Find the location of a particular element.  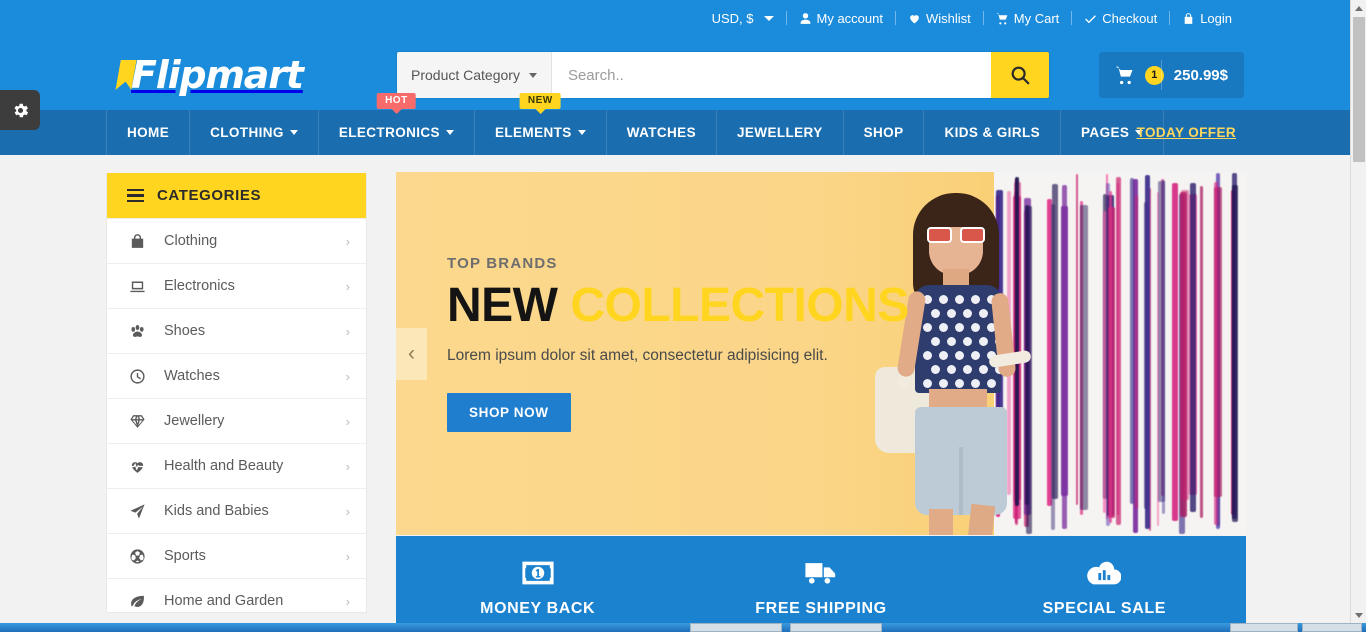

feature-free-shipping: FREE SHIPPING is located at coordinates (820, 580).